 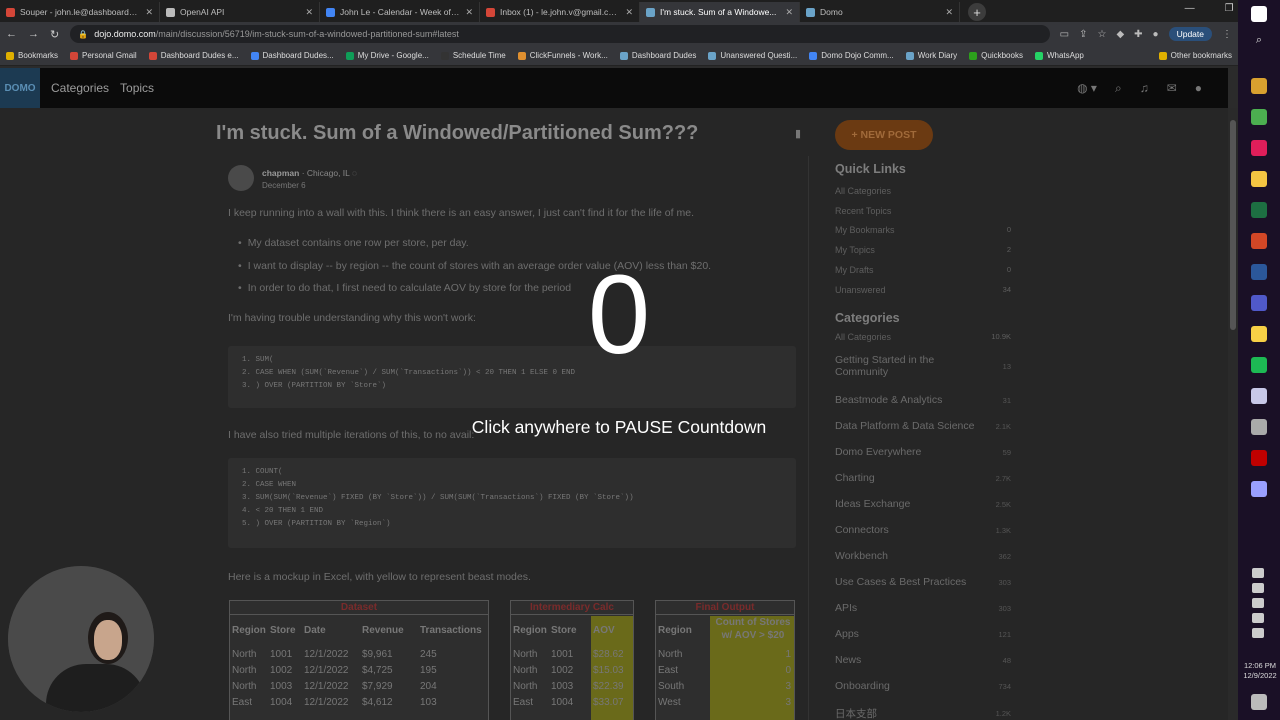 I want to click on file-explorer-icon, so click(x=1259, y=179).